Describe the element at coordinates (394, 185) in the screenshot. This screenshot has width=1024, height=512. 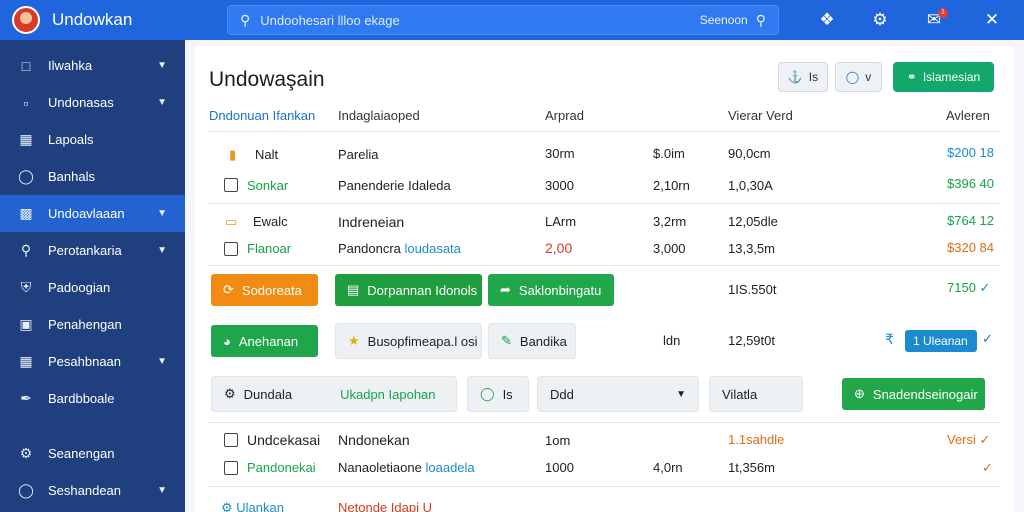
I see `row-desc: Panenderie Idaleda` at that location.